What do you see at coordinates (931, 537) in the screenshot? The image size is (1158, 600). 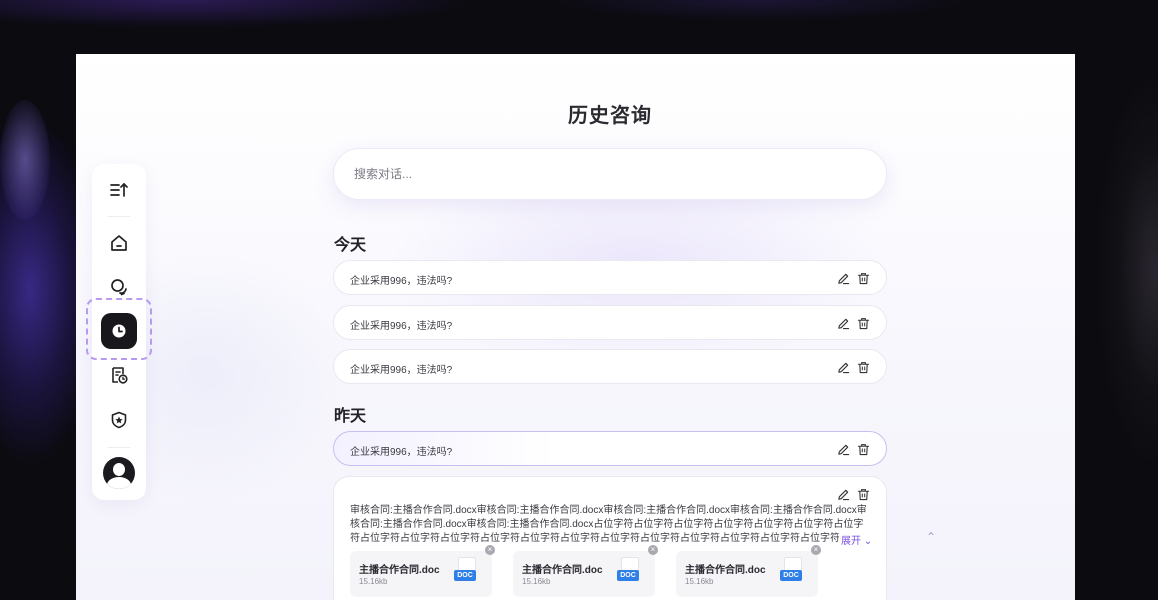 I see `chevron-up-icon: ⌃` at bounding box center [931, 537].